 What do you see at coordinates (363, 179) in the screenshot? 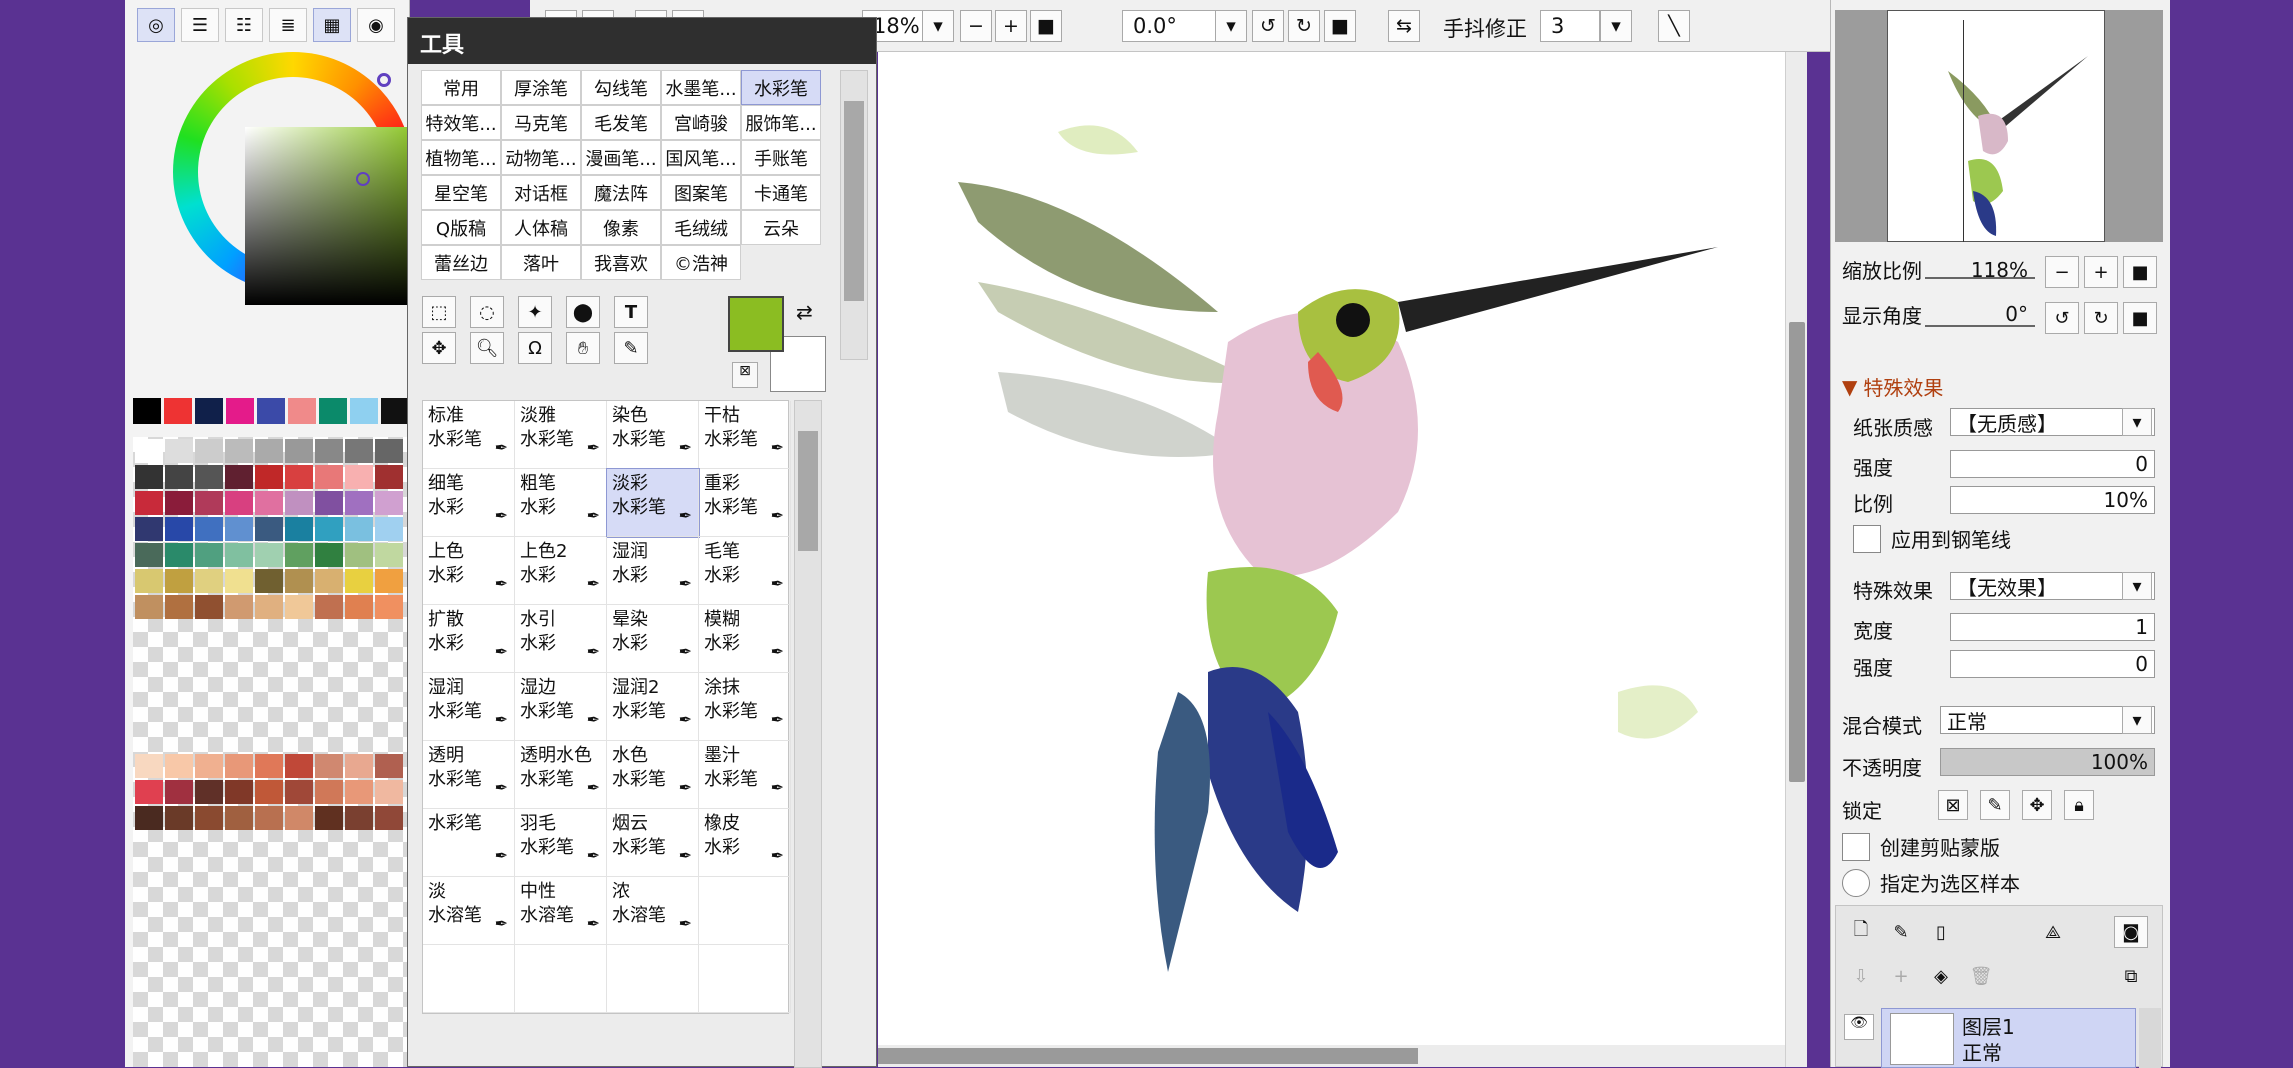
I see `sv-cursor` at bounding box center [363, 179].